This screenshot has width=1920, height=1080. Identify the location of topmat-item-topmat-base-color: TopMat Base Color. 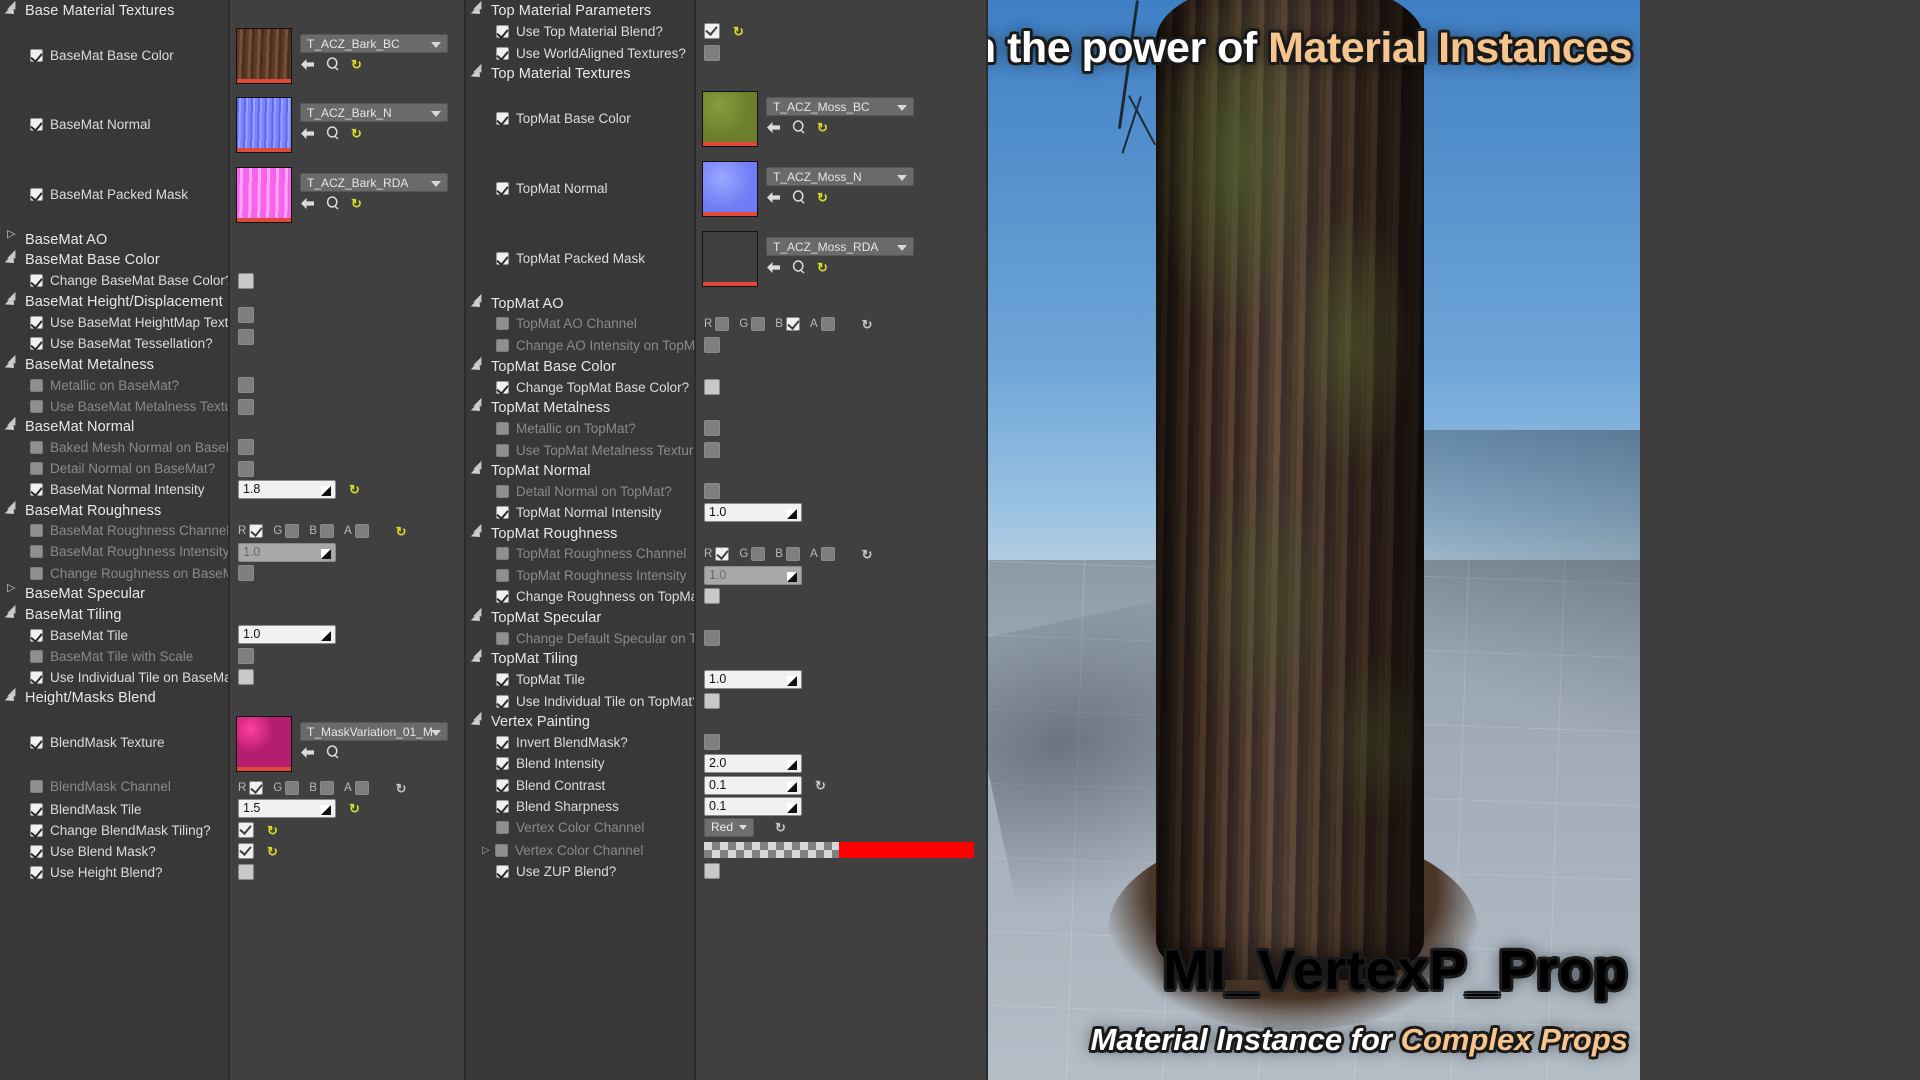
(580, 118).